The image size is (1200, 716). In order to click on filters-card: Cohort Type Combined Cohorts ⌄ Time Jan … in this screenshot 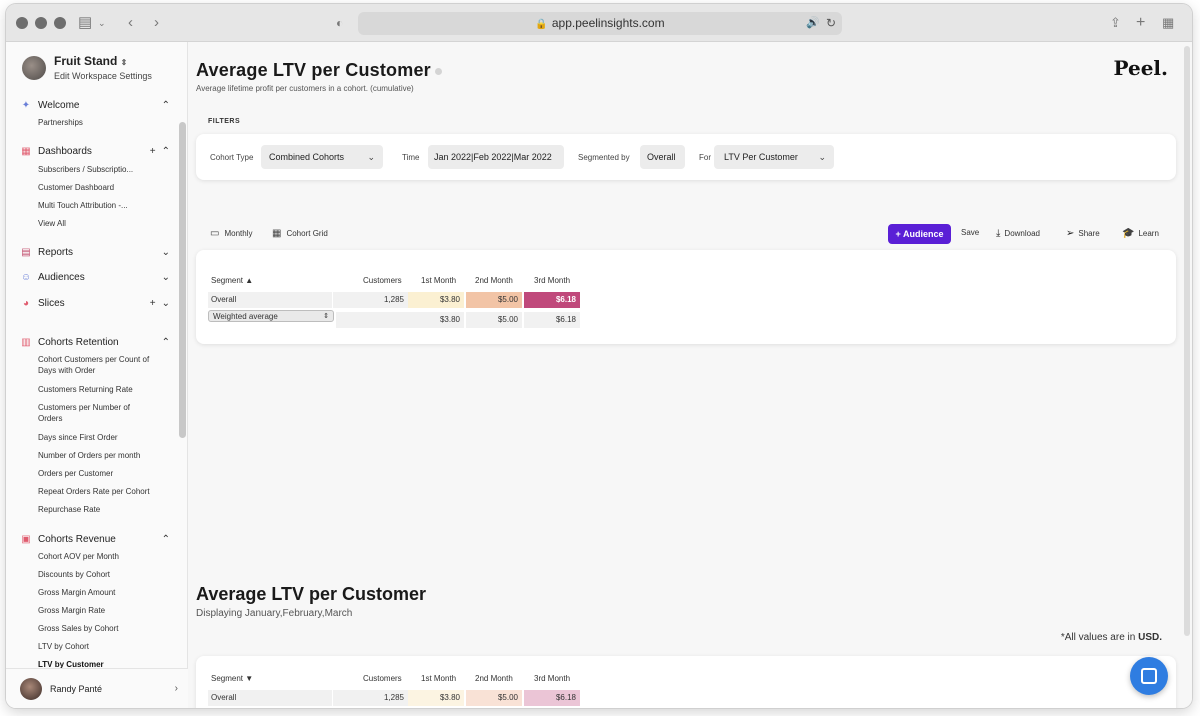, I will do `click(686, 157)`.